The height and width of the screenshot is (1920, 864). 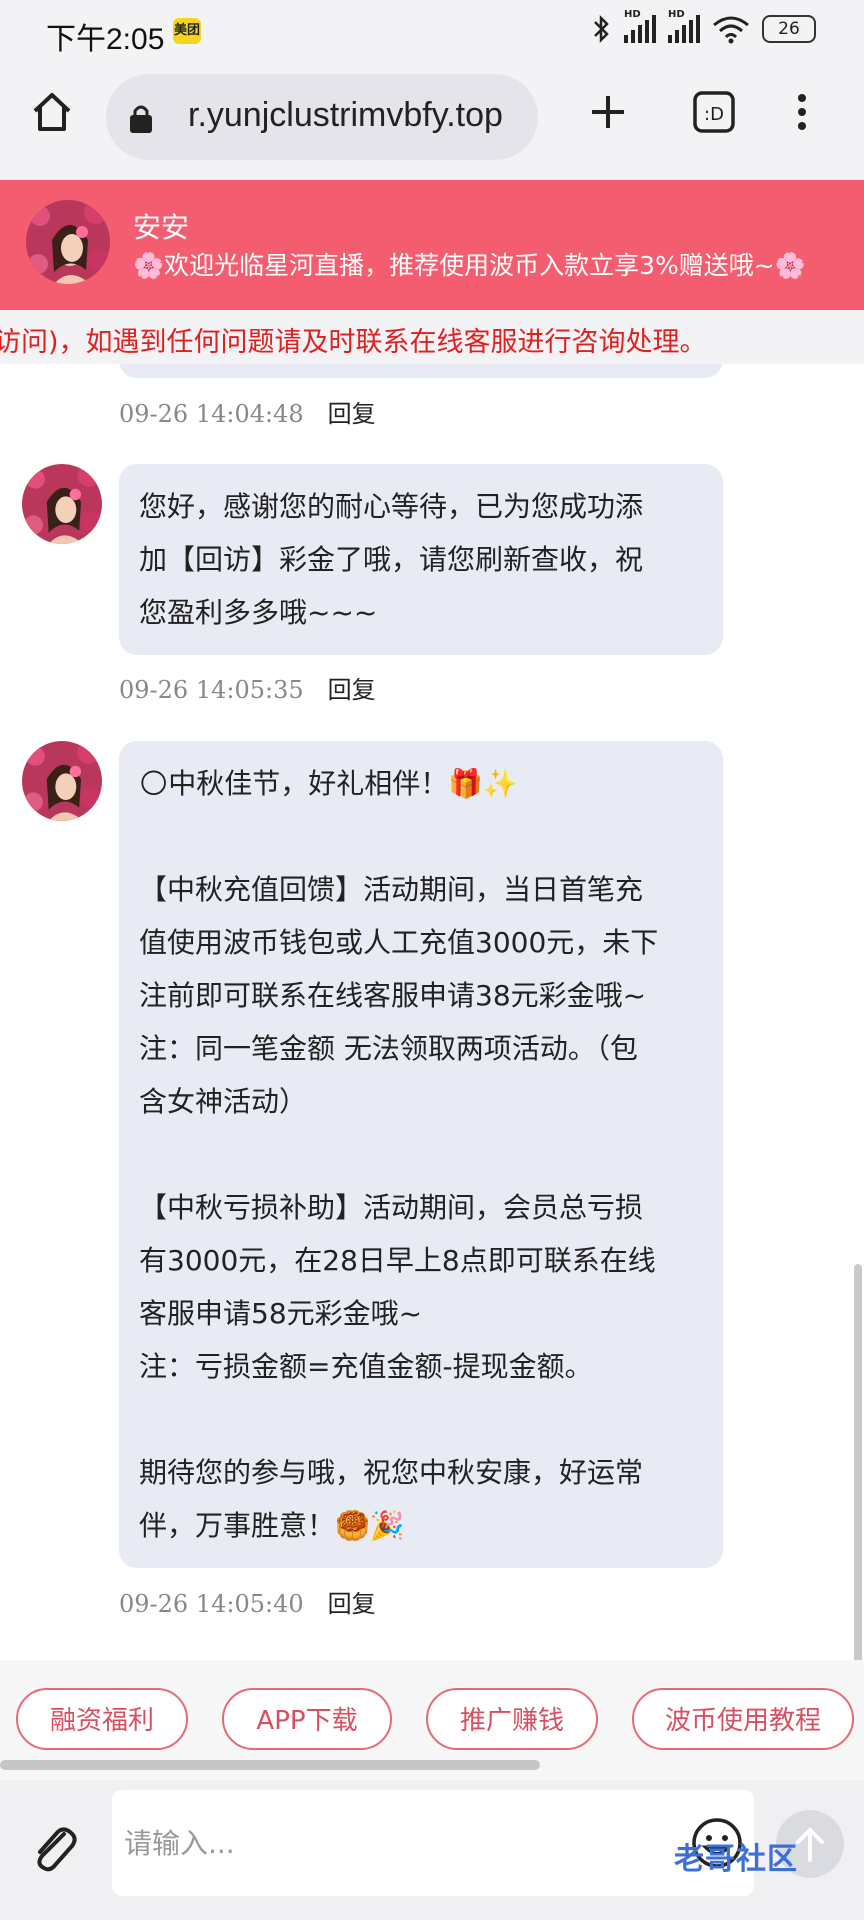 I want to click on lock-icon, so click(x=141, y=119).